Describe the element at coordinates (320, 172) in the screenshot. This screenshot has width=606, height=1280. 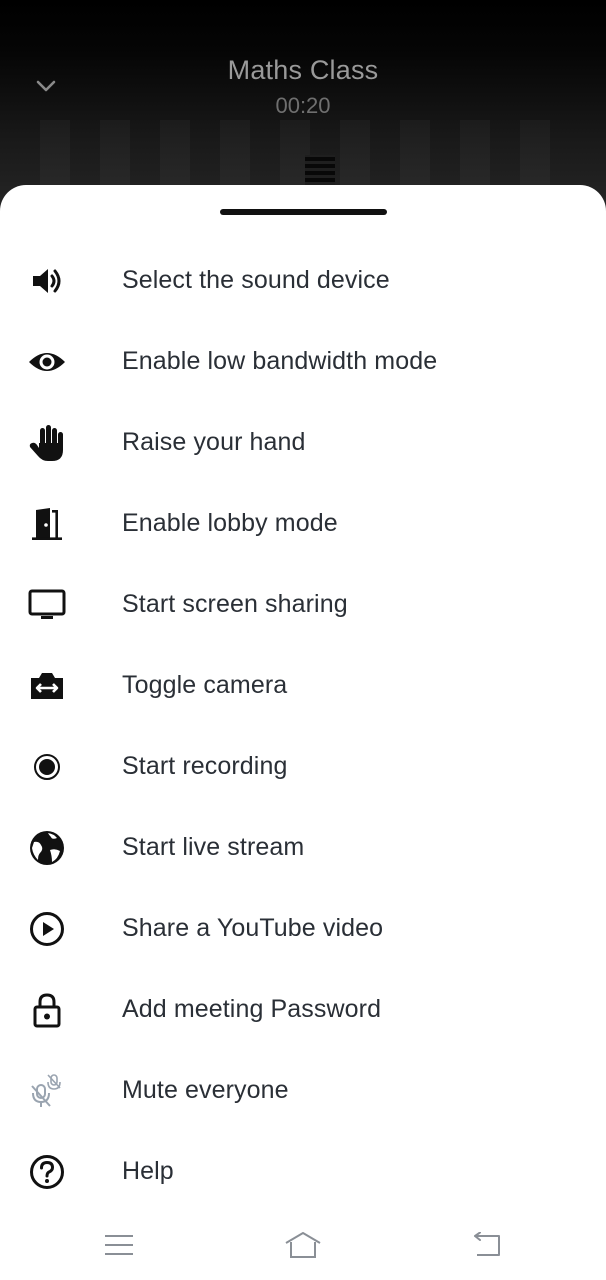
I see `video-feed-shape` at that location.